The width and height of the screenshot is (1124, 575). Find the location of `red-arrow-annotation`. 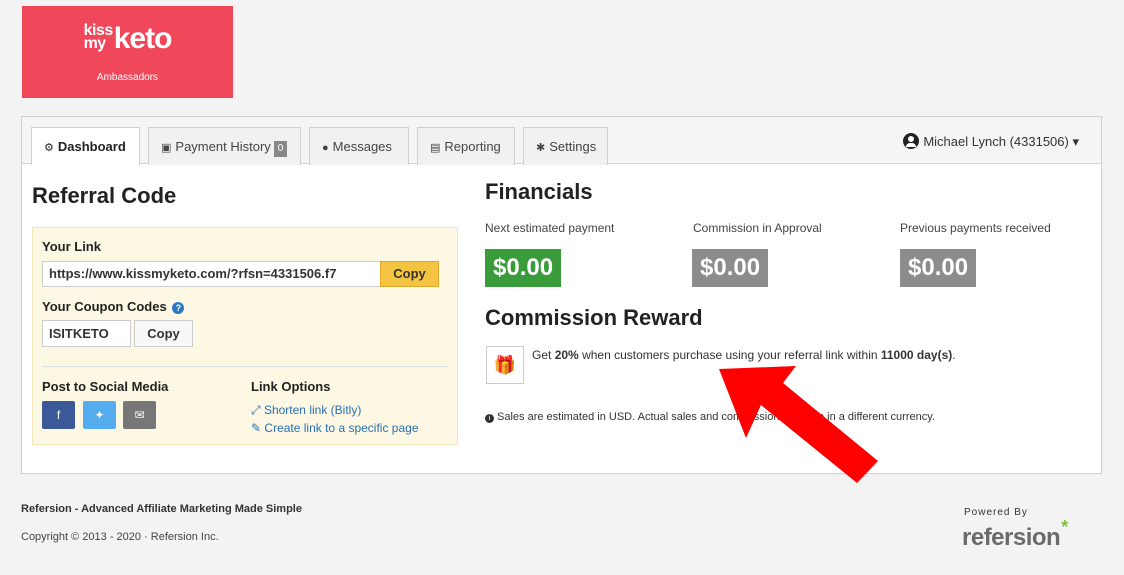

red-arrow-annotation is located at coordinates (798, 424).